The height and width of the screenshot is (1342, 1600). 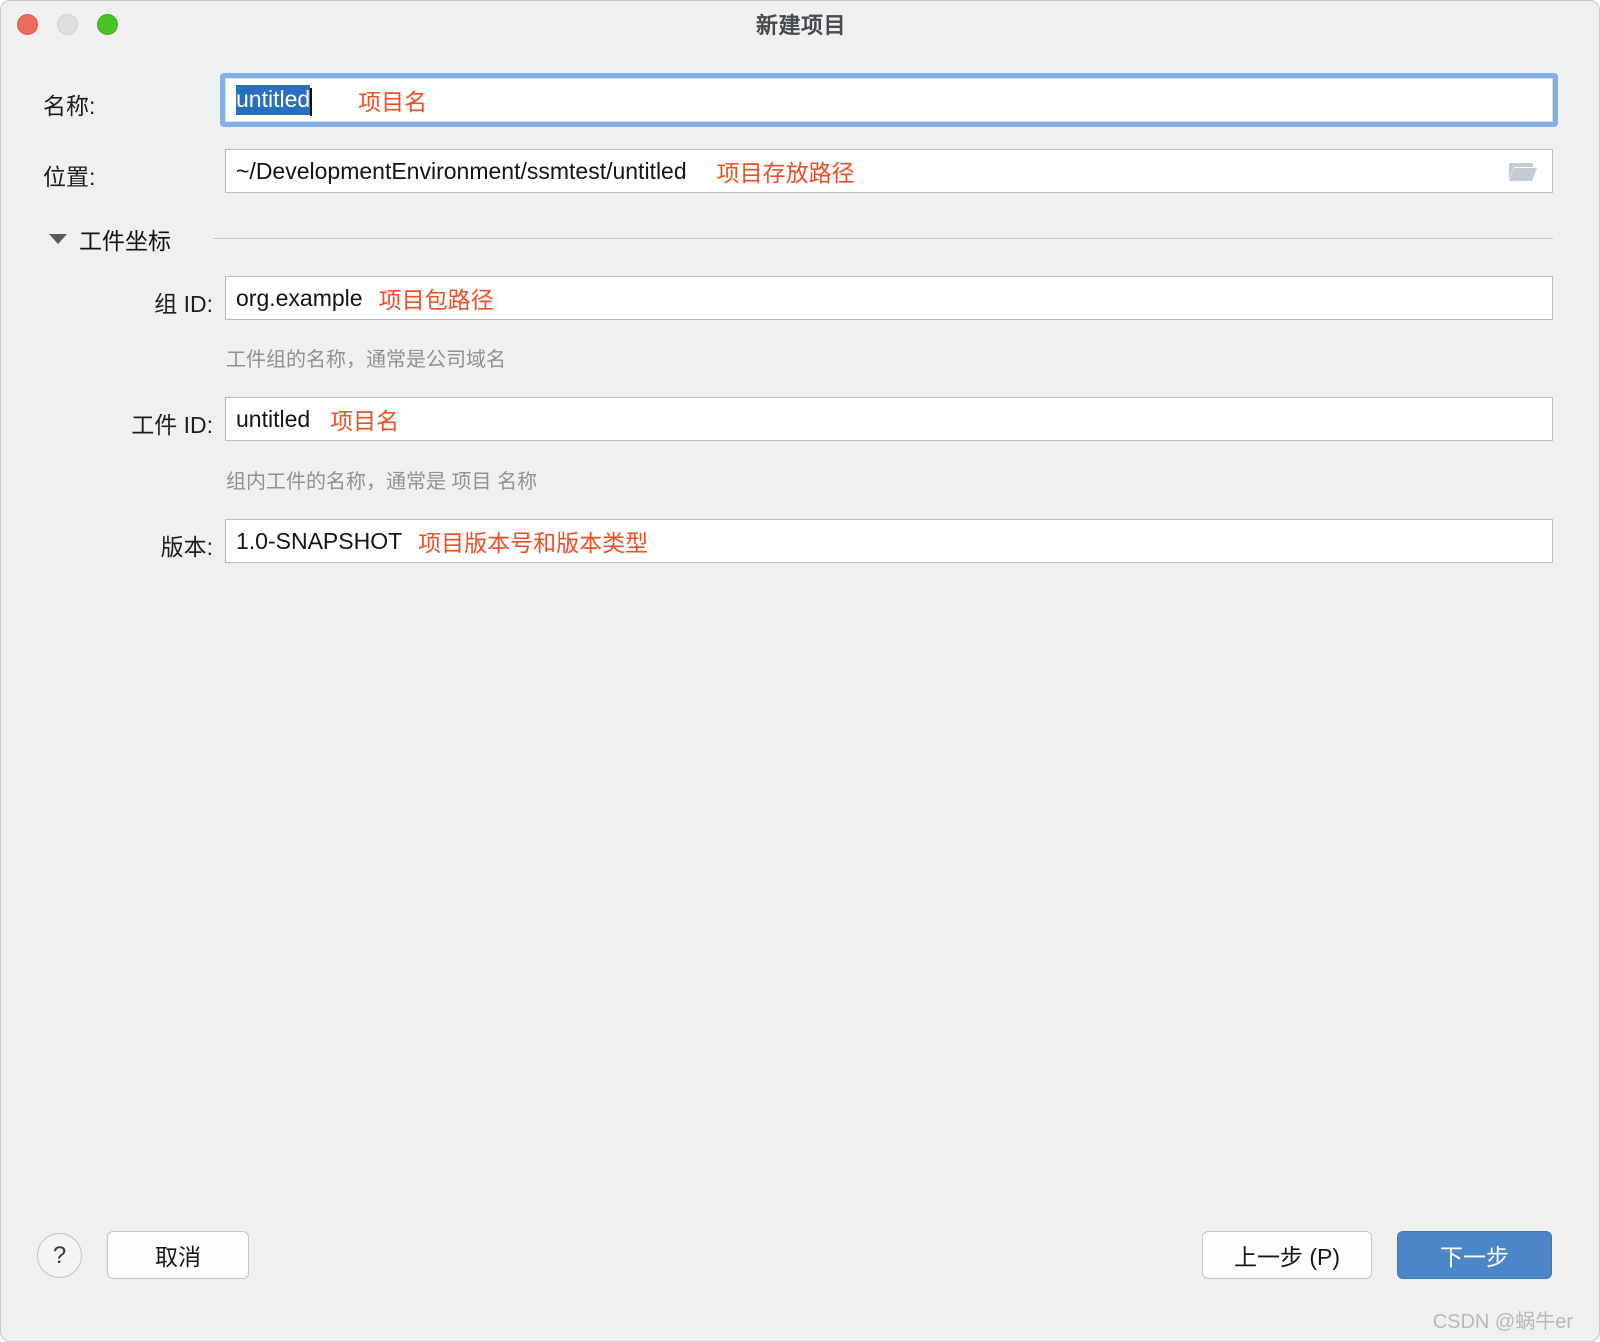 I want to click on next-button: 下一步, so click(x=1474, y=1255).